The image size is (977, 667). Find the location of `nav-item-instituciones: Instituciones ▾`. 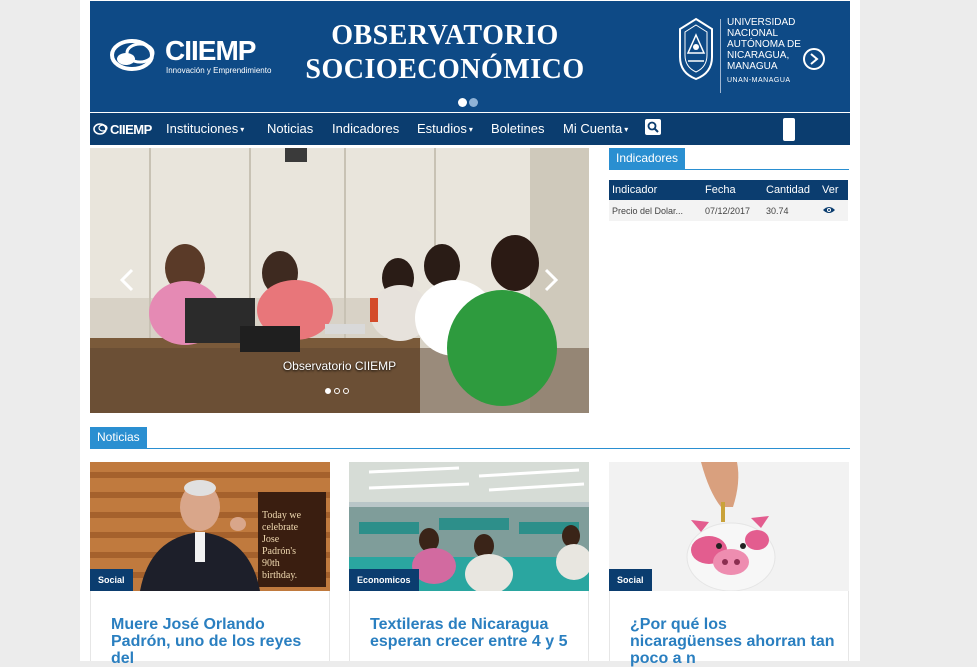

nav-item-instituciones: Instituciones ▾ is located at coordinates (205, 128).